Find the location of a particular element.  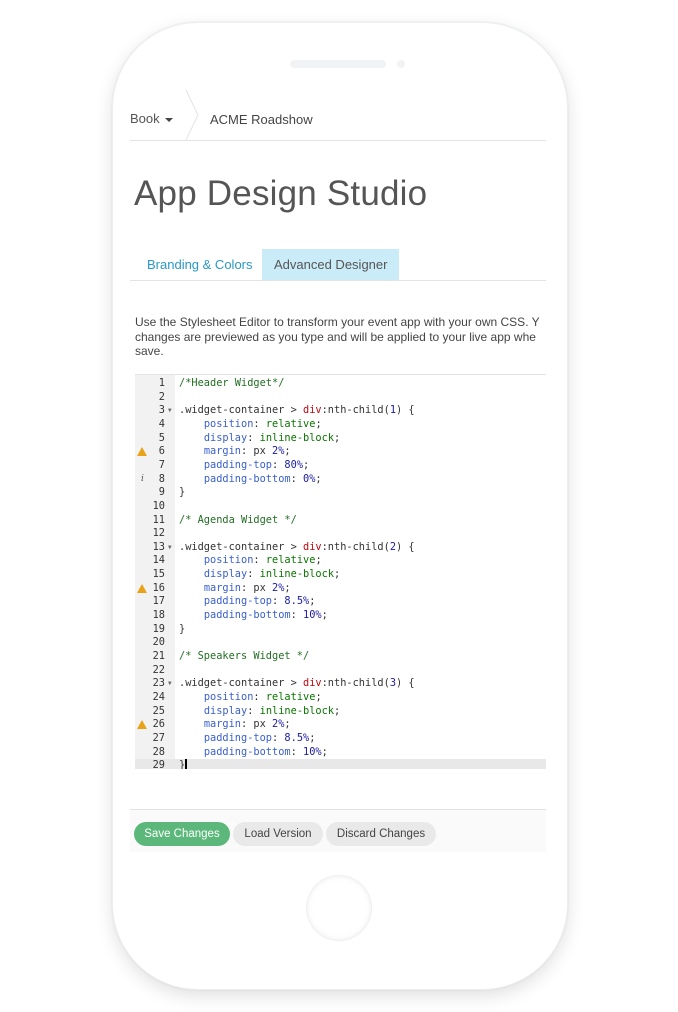

code-line: i8 padding-bottom: 0%; is located at coordinates (340, 480).